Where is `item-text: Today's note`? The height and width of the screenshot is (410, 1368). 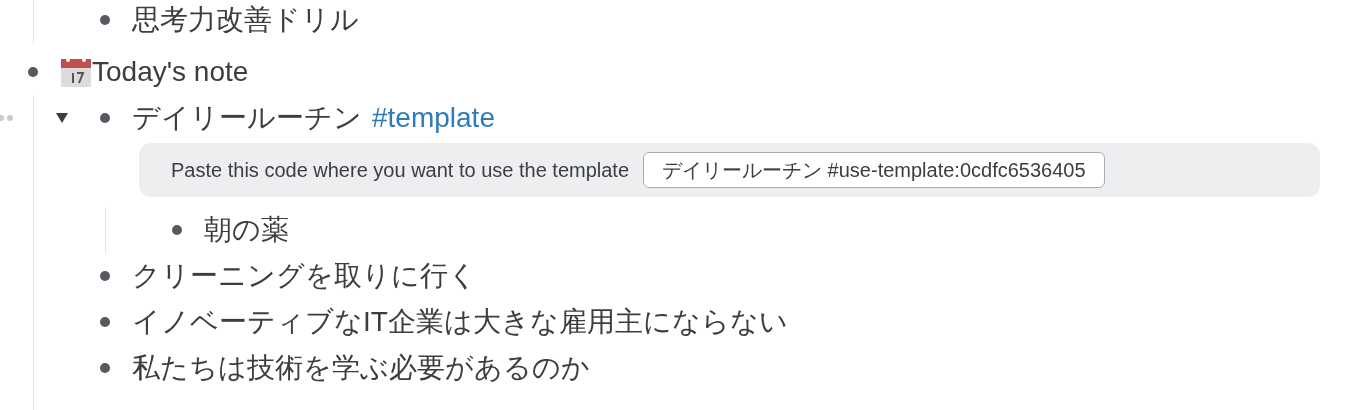 item-text: Today's note is located at coordinates (170, 72).